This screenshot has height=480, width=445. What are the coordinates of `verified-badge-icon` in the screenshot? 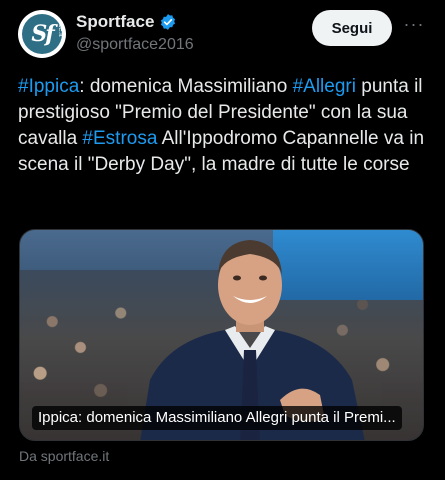 It's located at (168, 22).